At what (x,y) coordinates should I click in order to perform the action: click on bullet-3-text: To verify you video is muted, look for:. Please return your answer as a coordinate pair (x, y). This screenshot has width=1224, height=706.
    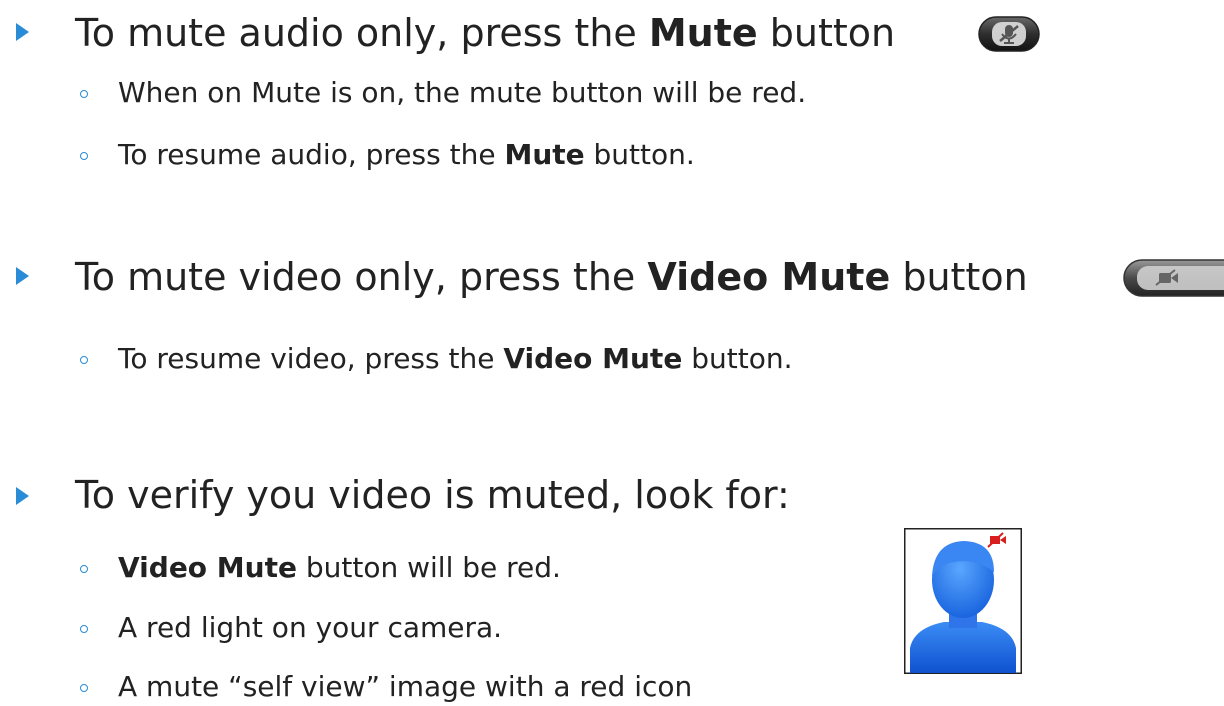
    Looking at the image, I should click on (432, 495).